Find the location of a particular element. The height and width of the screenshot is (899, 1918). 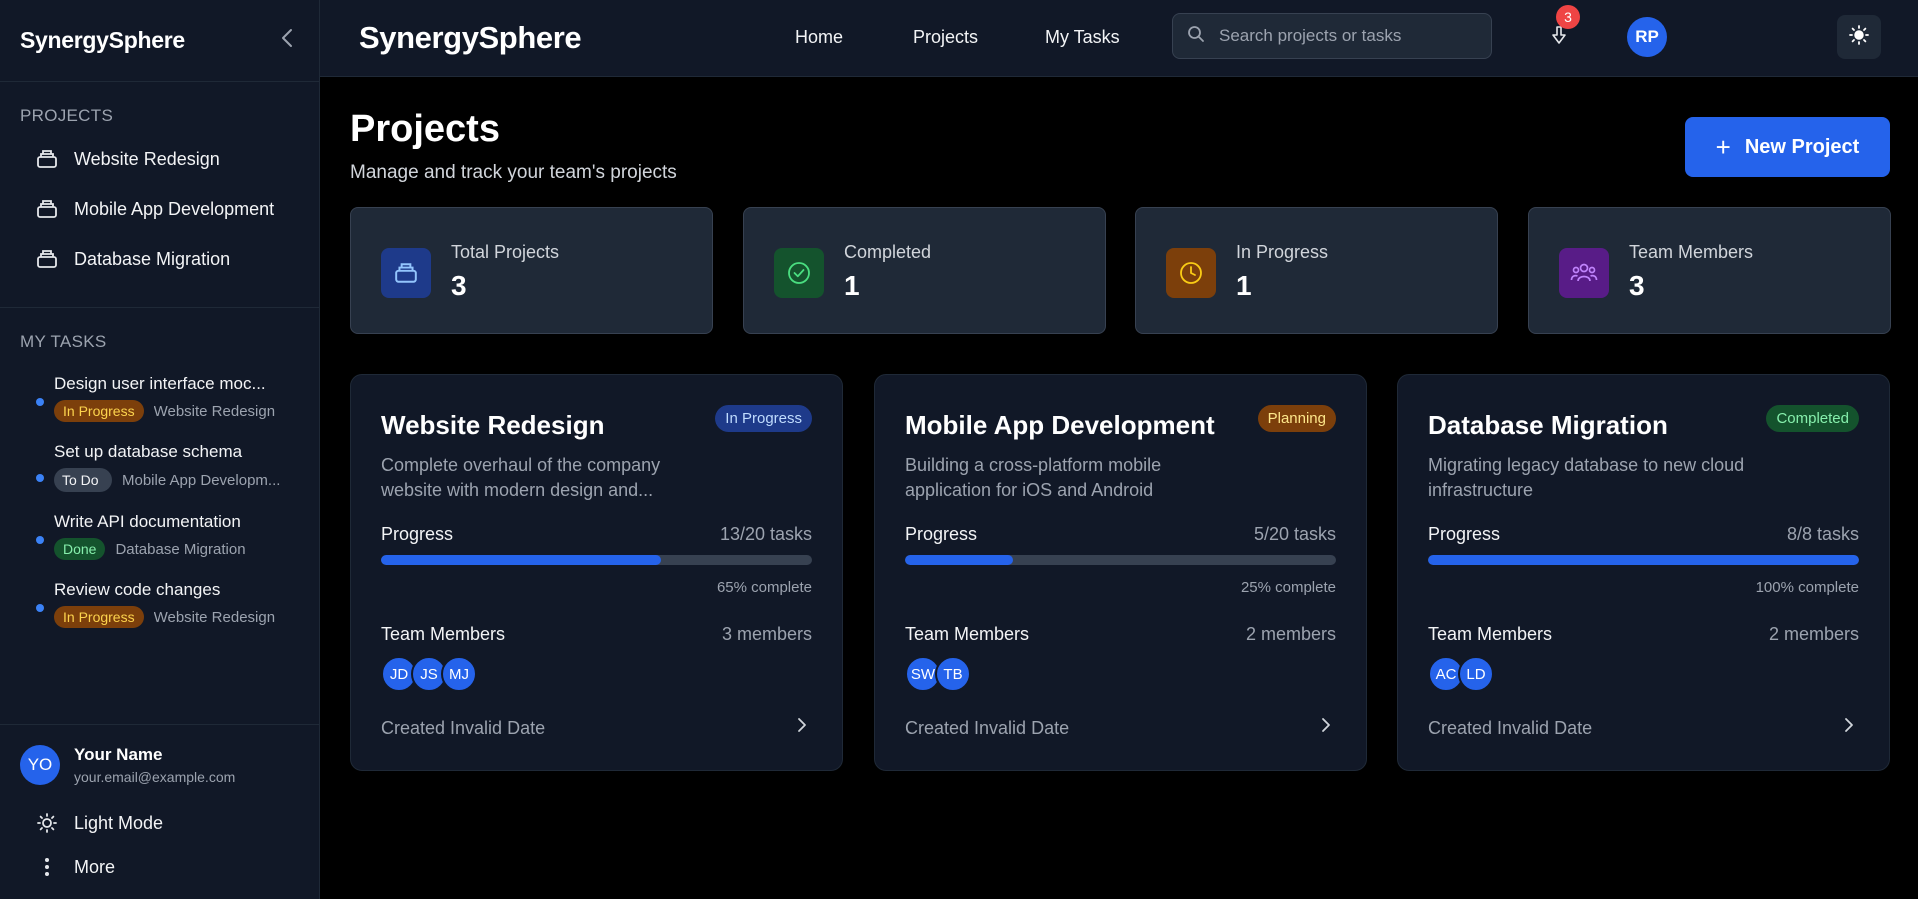

page-subtitle: Manage and track your team's projects is located at coordinates (513, 172).